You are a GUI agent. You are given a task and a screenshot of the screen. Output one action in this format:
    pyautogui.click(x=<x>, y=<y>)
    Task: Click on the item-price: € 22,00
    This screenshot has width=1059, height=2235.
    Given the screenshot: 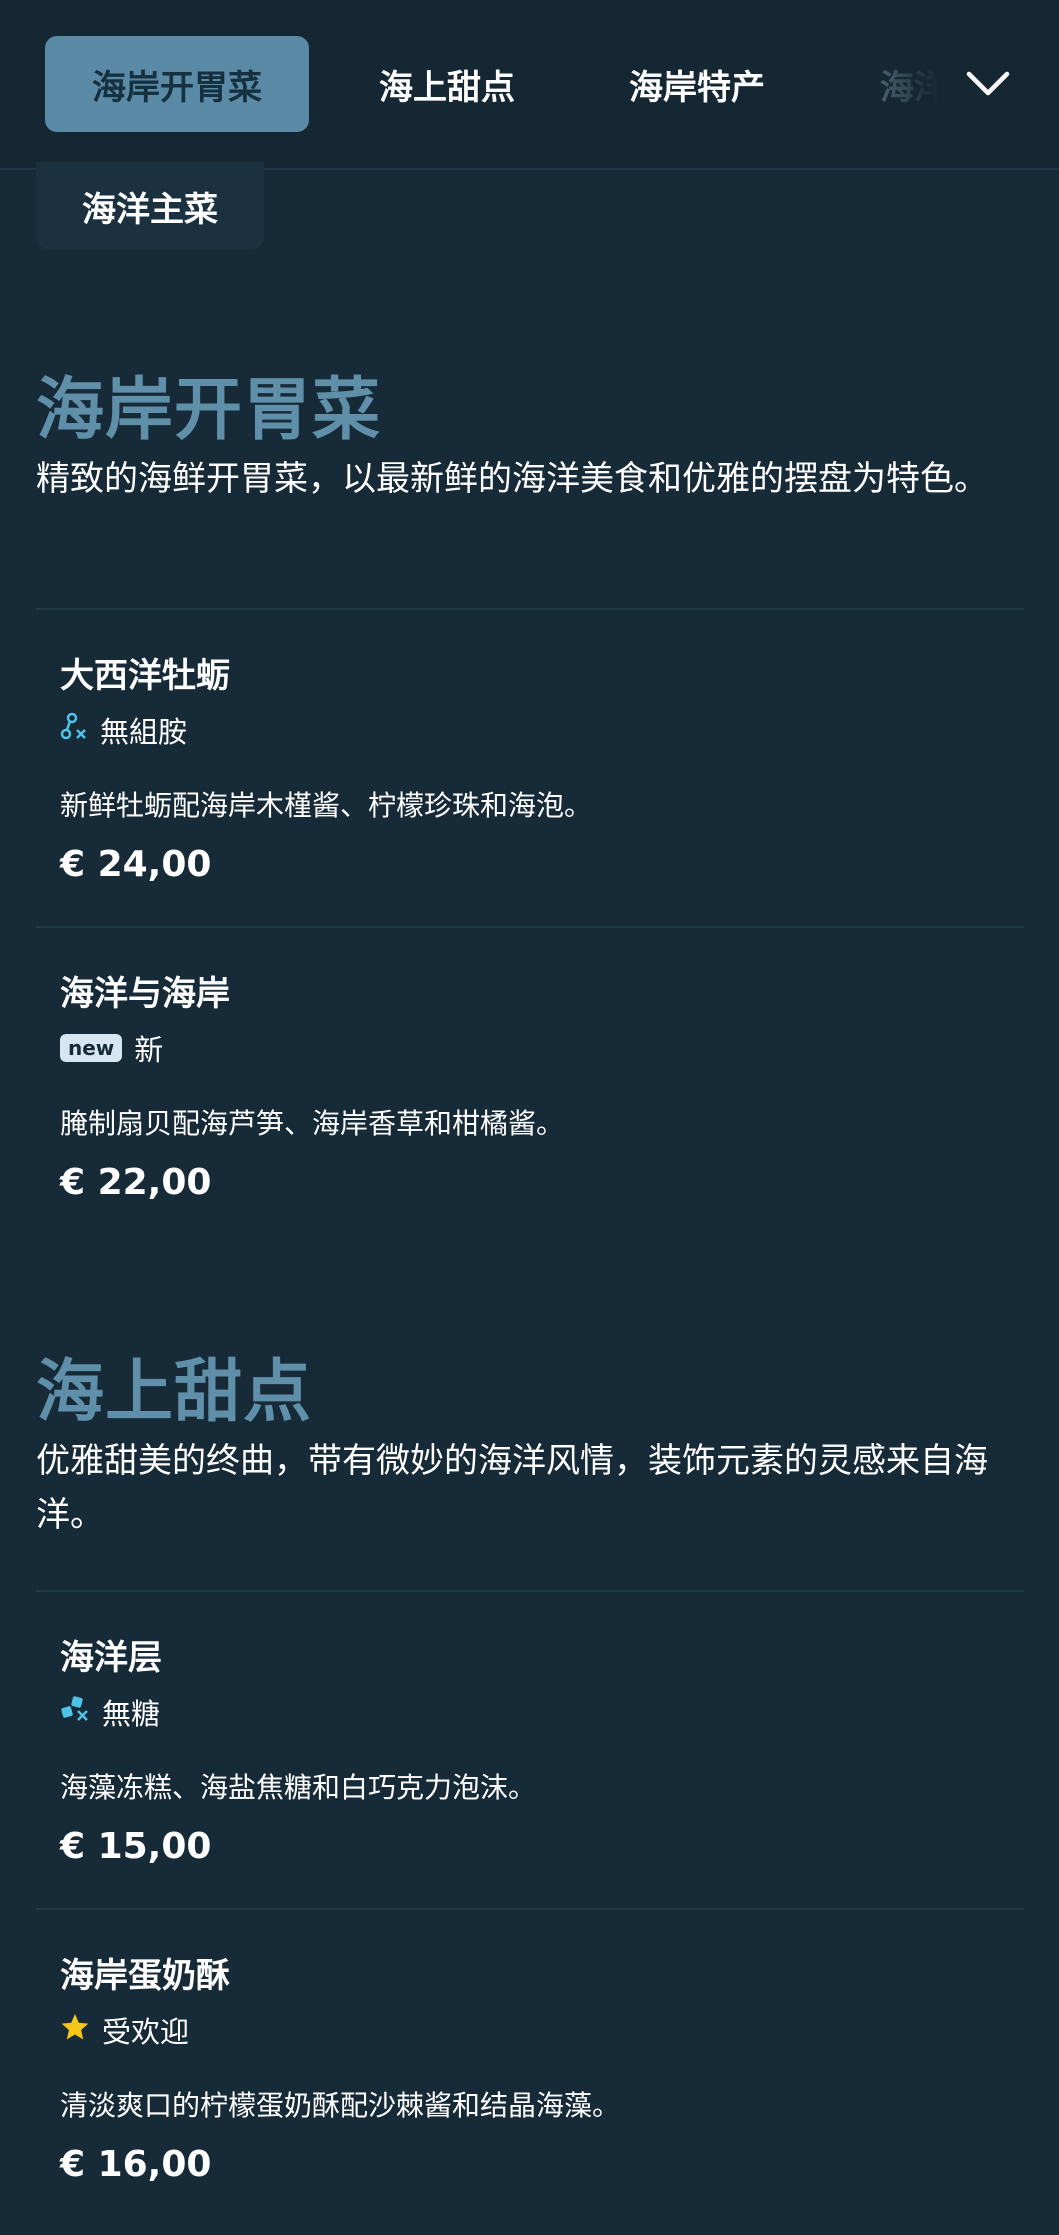 What is the action you would take?
    pyautogui.click(x=136, y=1182)
    